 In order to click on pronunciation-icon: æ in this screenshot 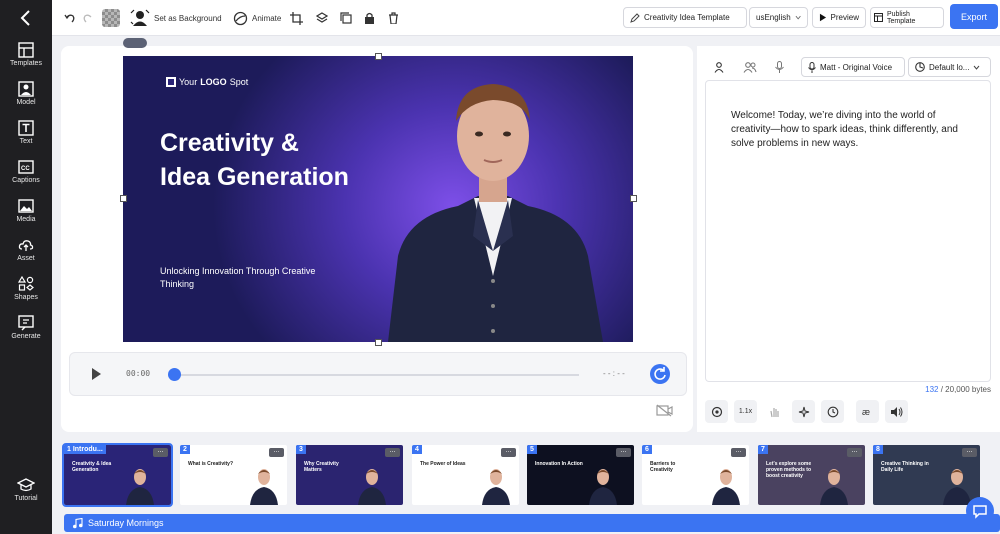, I will do `click(866, 412)`.